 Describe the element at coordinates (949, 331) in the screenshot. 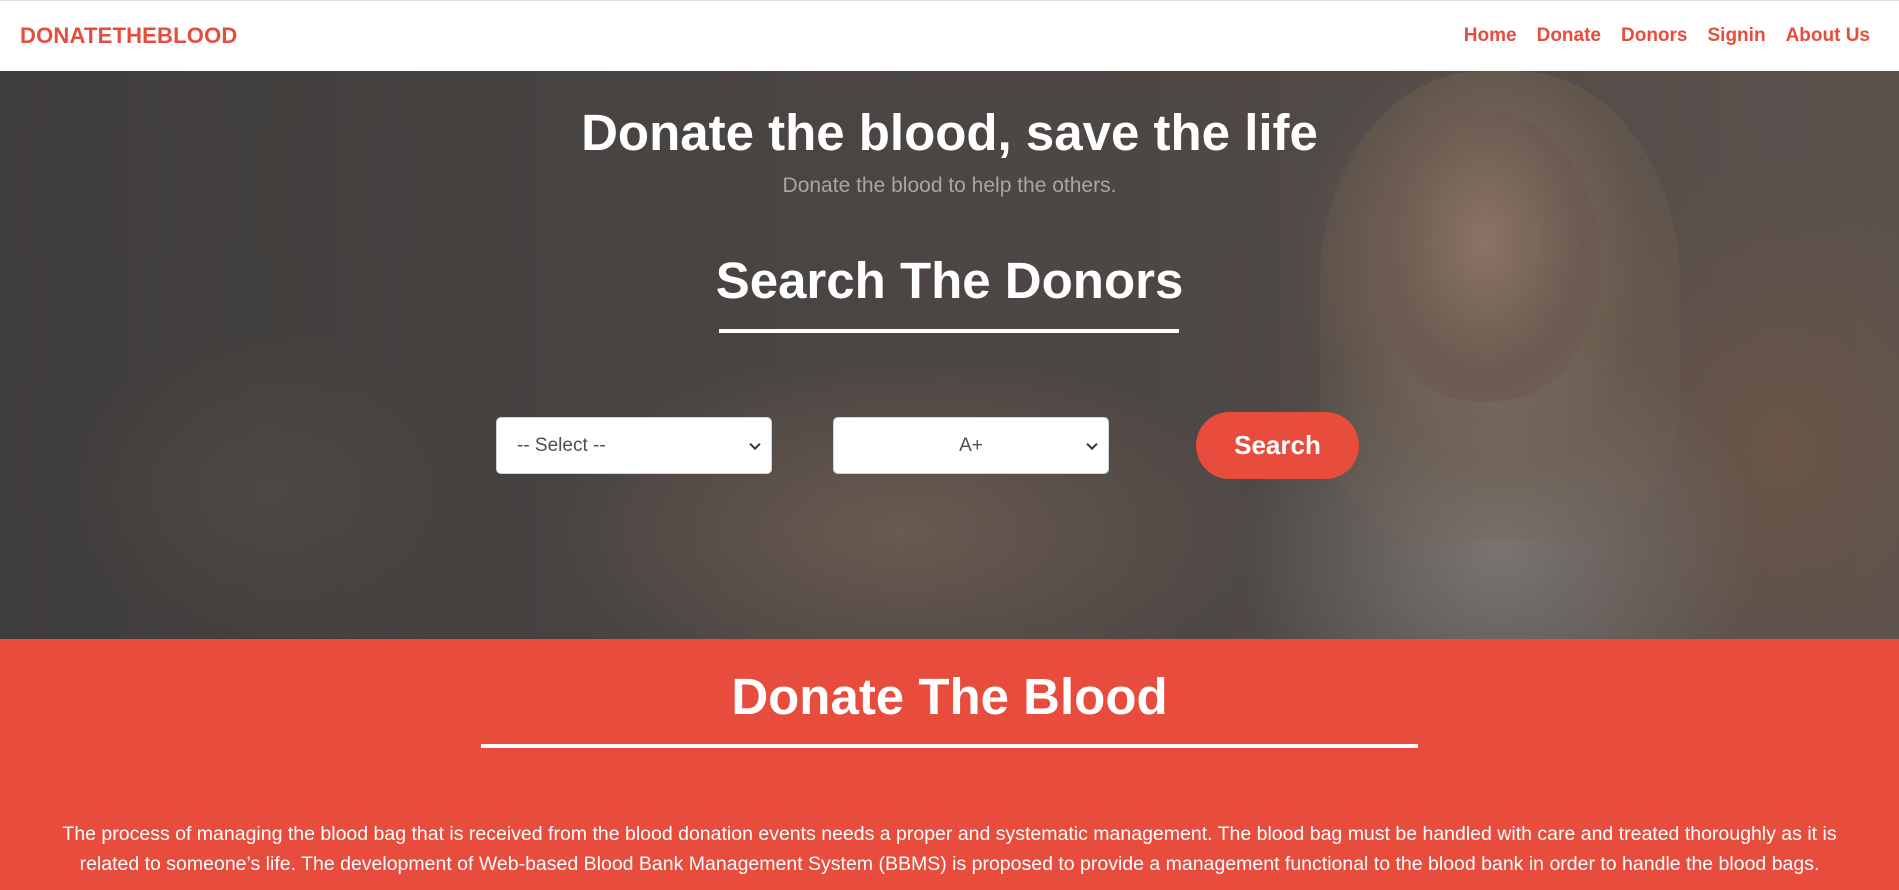

I see `search-title-underline` at that location.